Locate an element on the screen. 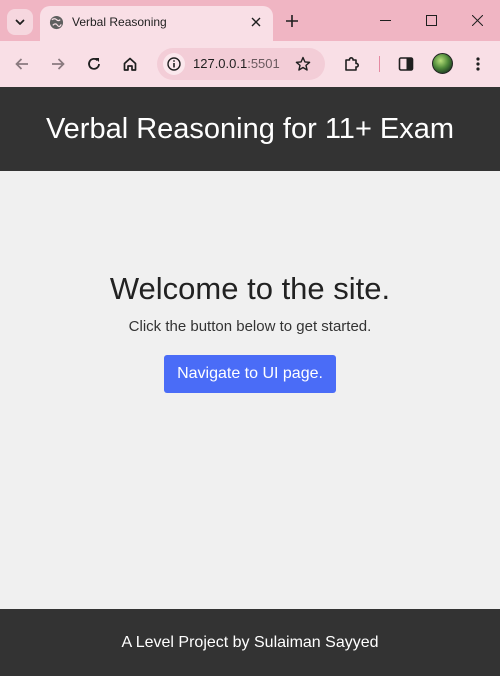 Image resolution: width=500 pixels, height=676 pixels. reload-button is located at coordinates (94, 64).